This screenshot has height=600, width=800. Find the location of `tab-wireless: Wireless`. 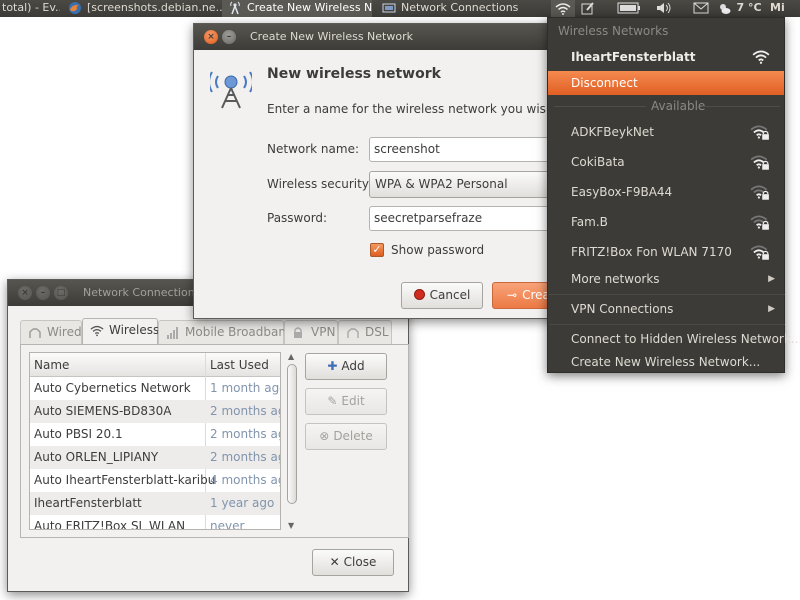

tab-wireless: Wireless is located at coordinates (120, 331).